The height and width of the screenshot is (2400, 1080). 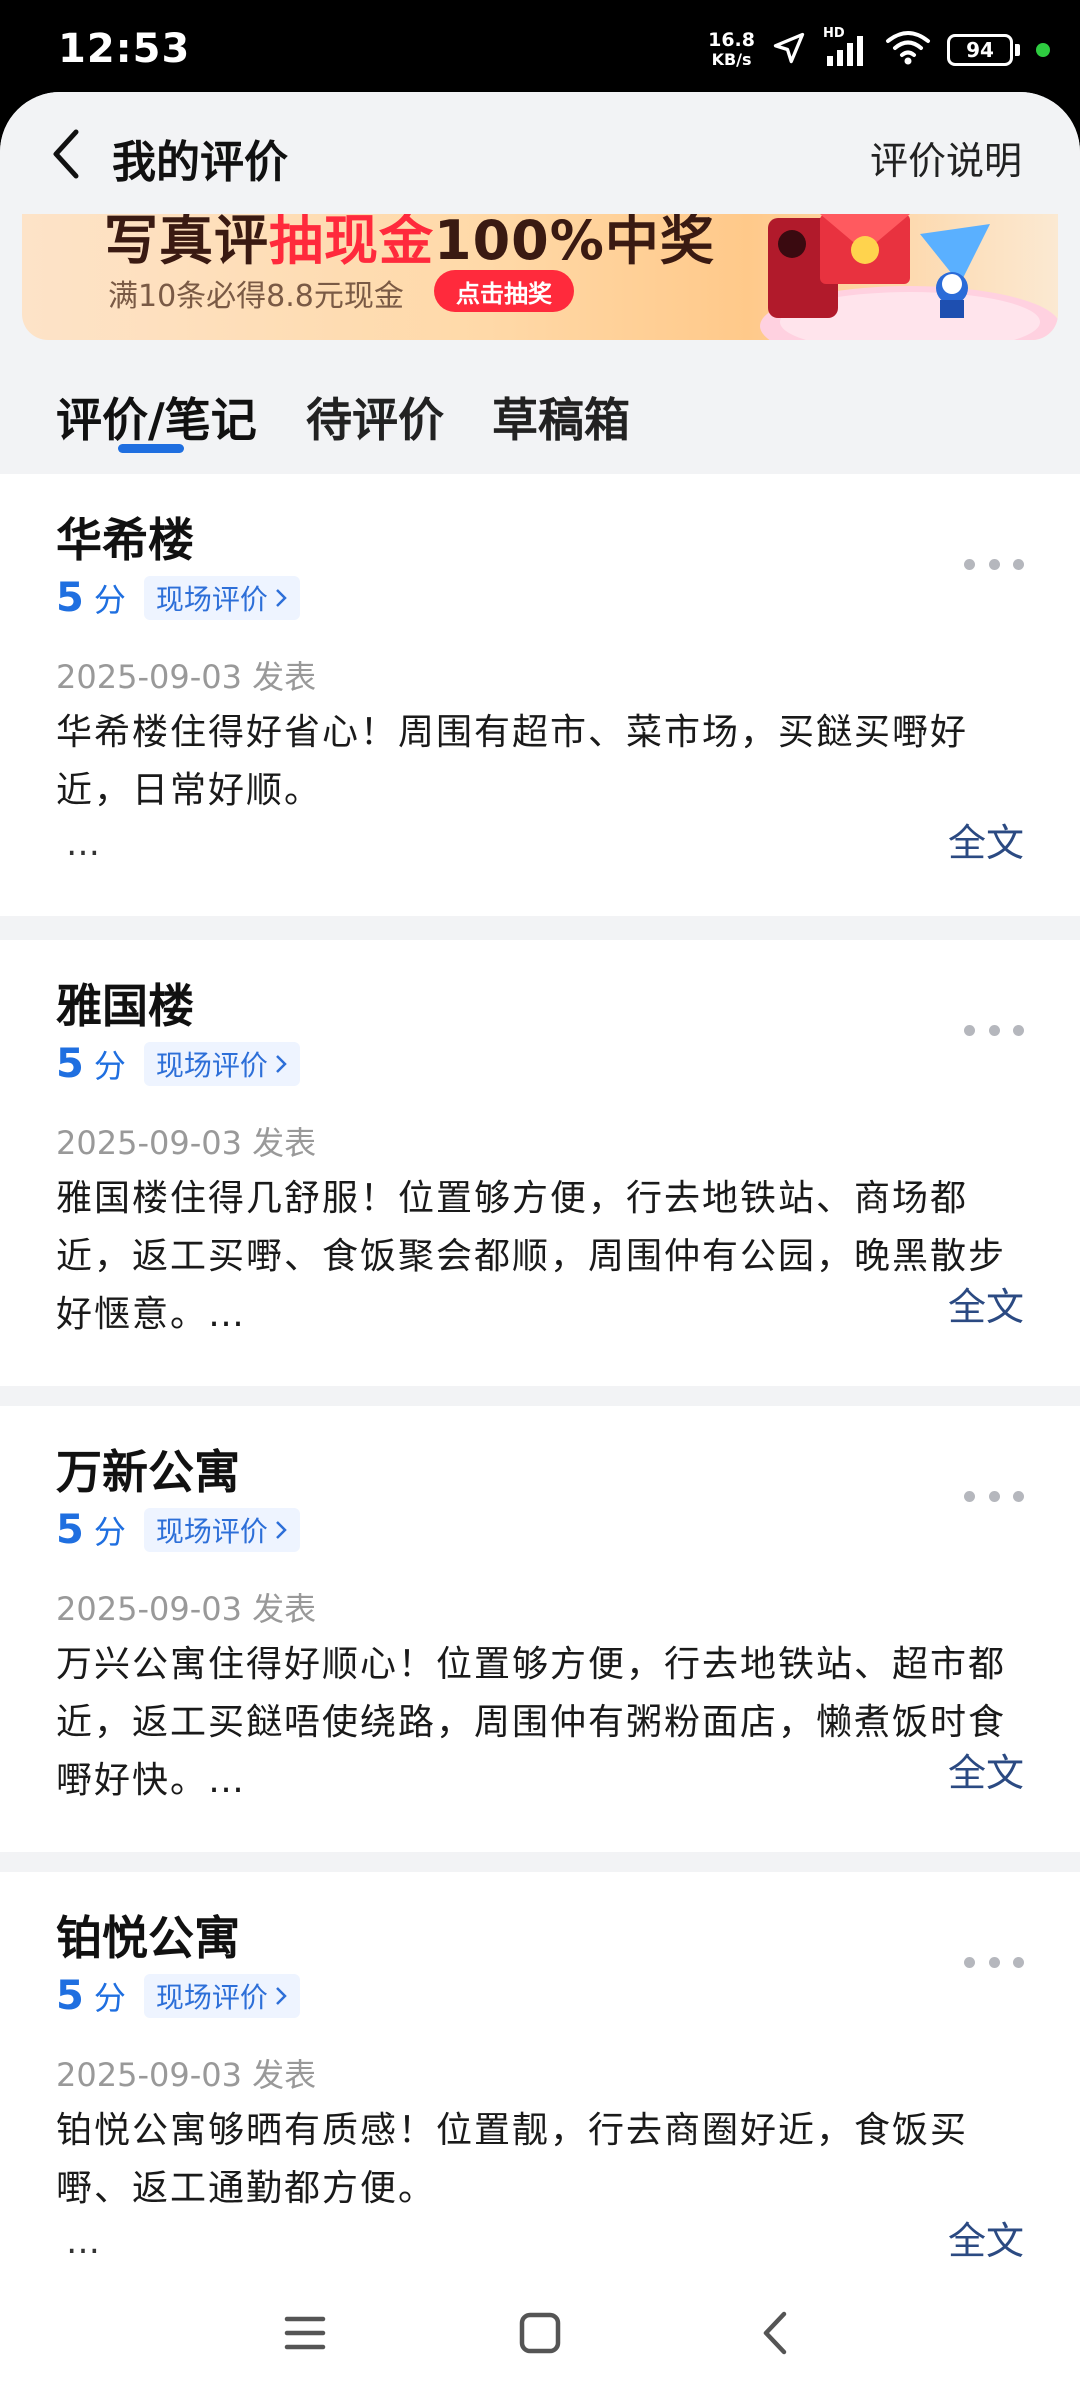 I want to click on location-arrow-icon, so click(x=789, y=50).